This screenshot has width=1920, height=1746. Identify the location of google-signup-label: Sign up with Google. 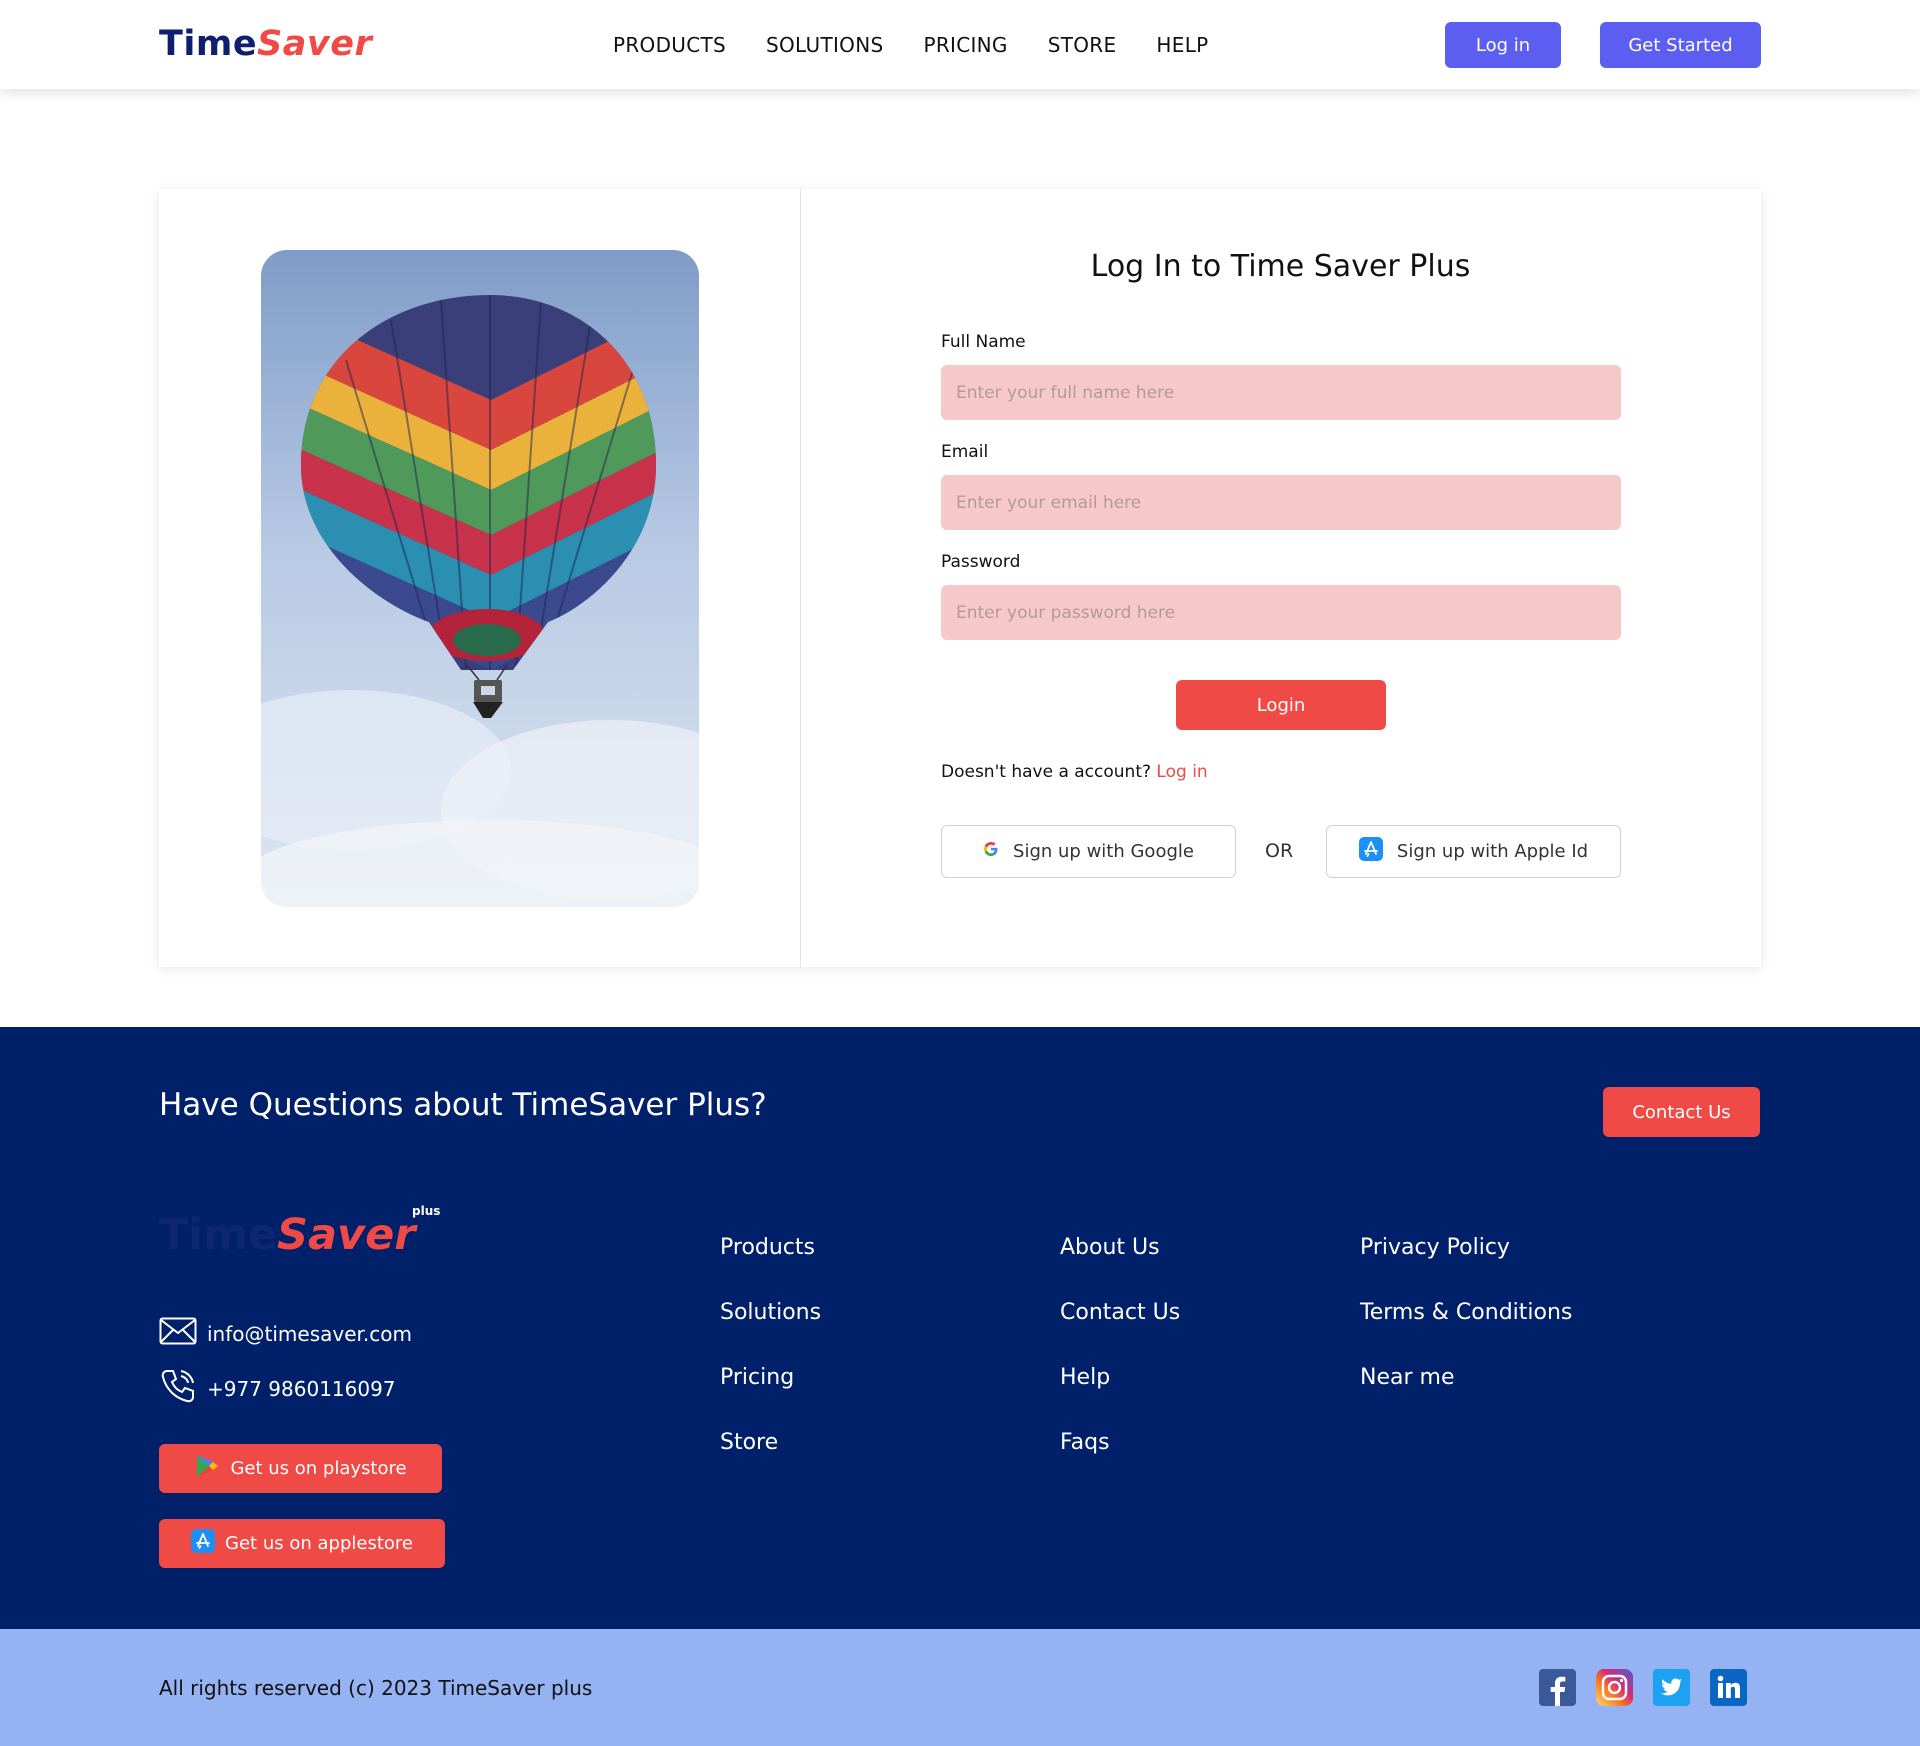
(1103, 851).